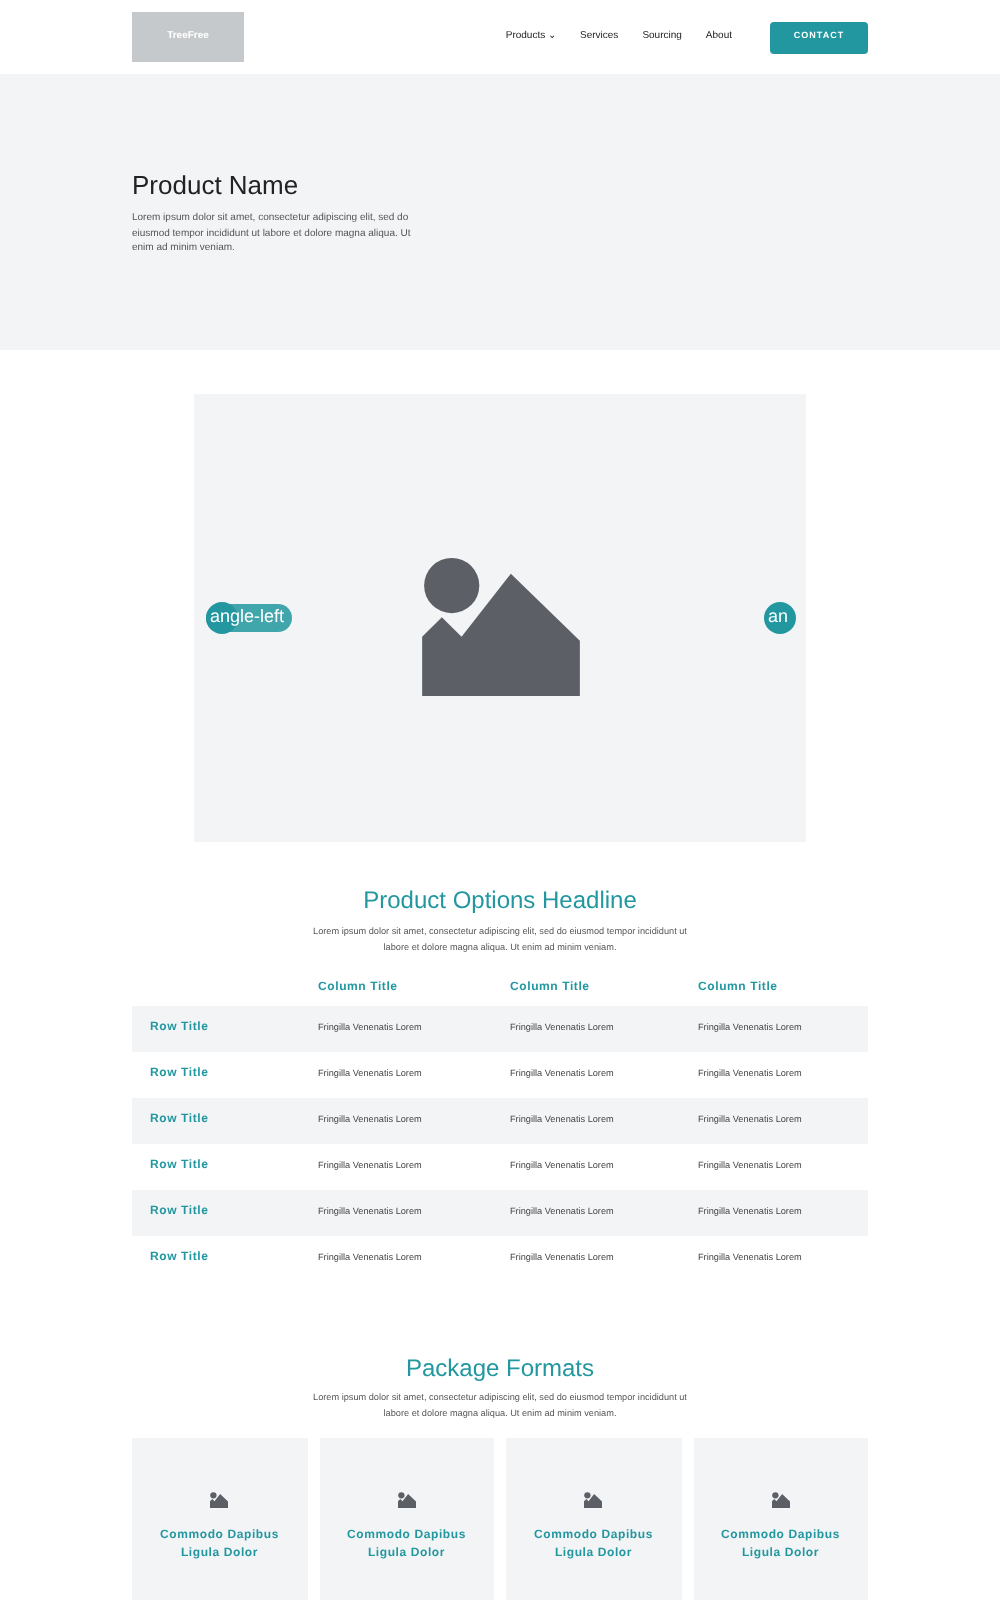  What do you see at coordinates (216, 186) in the screenshot?
I see `hero-title: Product Name` at bounding box center [216, 186].